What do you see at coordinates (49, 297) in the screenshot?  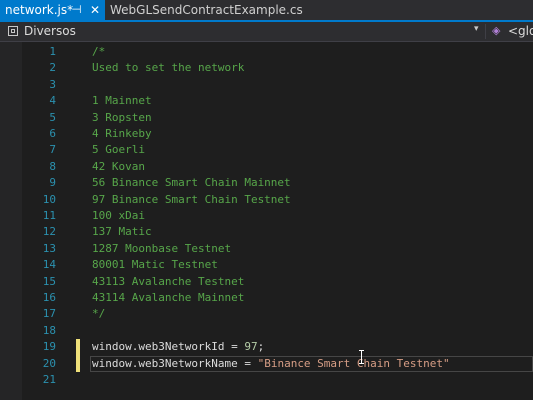 I see `line-number: 16` at bounding box center [49, 297].